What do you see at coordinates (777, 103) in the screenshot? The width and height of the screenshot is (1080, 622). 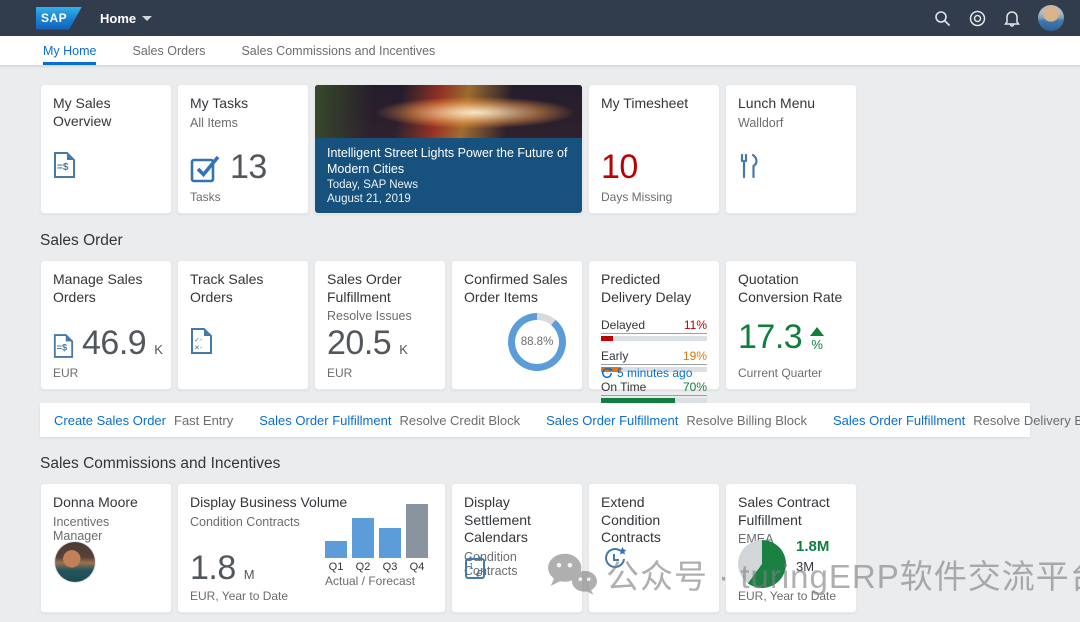 I see `tile-title: Lunch Menu` at bounding box center [777, 103].